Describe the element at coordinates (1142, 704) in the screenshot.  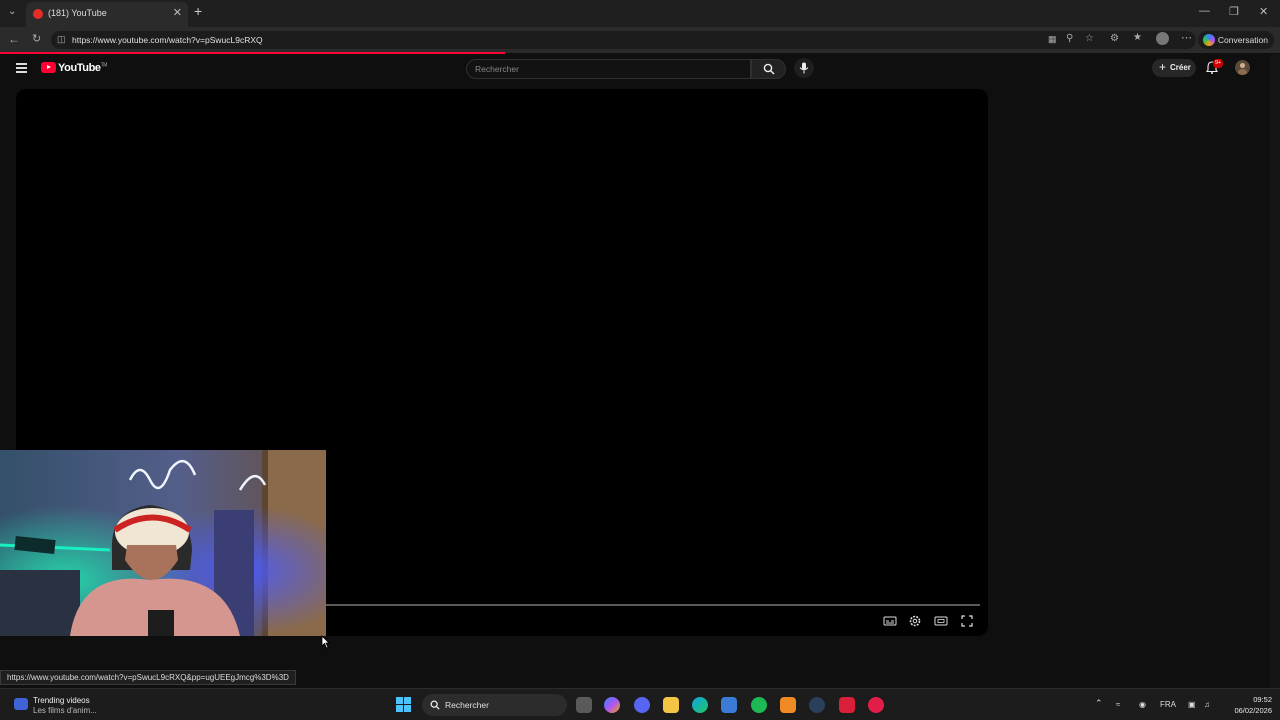
I see `microphone-tray-icon: ◉` at that location.